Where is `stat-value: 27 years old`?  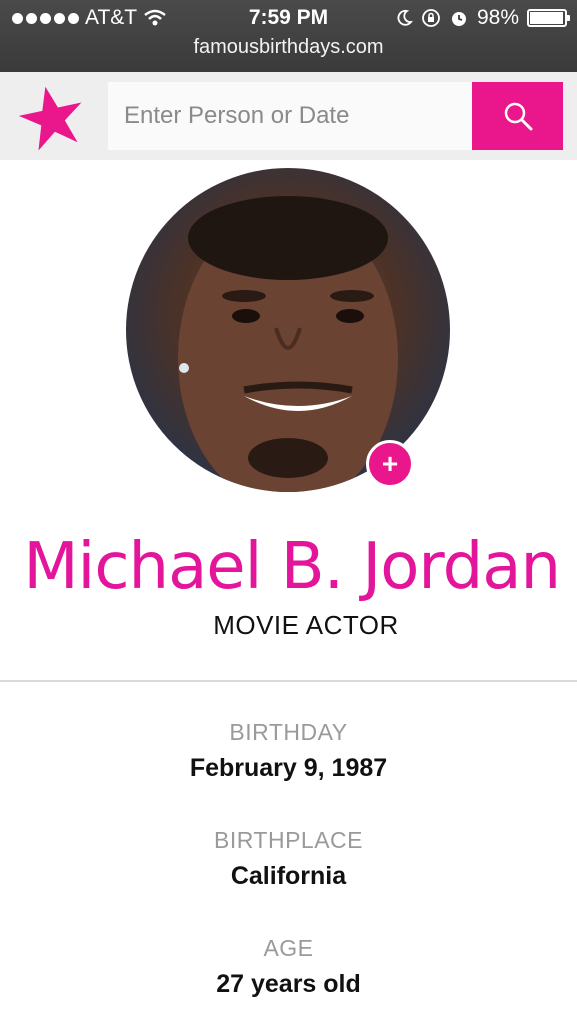
stat-value: 27 years old is located at coordinates (288, 984).